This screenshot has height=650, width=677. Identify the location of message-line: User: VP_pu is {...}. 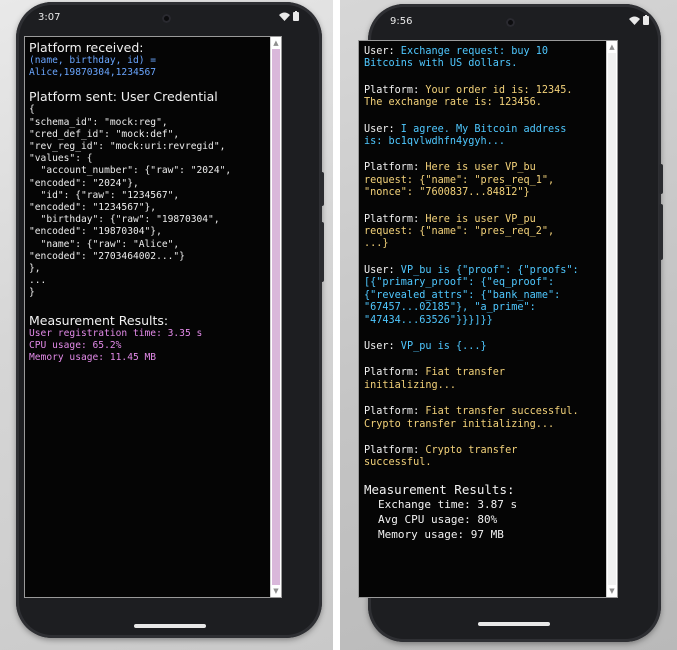
(425, 346).